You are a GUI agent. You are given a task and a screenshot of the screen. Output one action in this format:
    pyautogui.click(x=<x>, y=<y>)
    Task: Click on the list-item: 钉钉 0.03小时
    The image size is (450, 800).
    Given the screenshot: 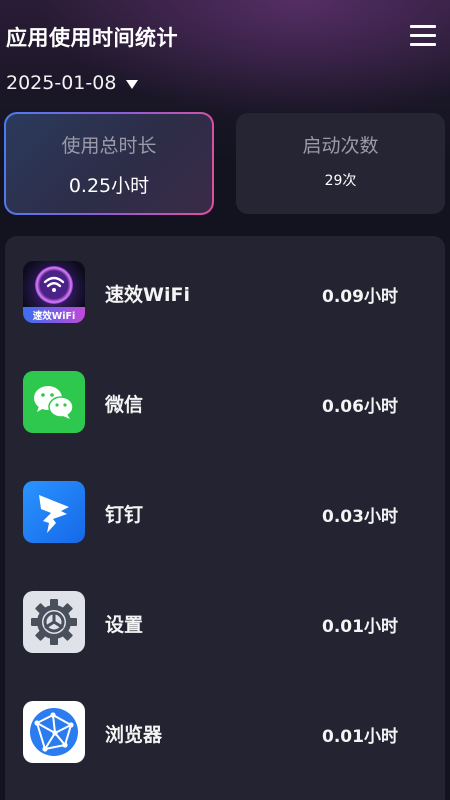 What is the action you would take?
    pyautogui.click(x=225, y=501)
    